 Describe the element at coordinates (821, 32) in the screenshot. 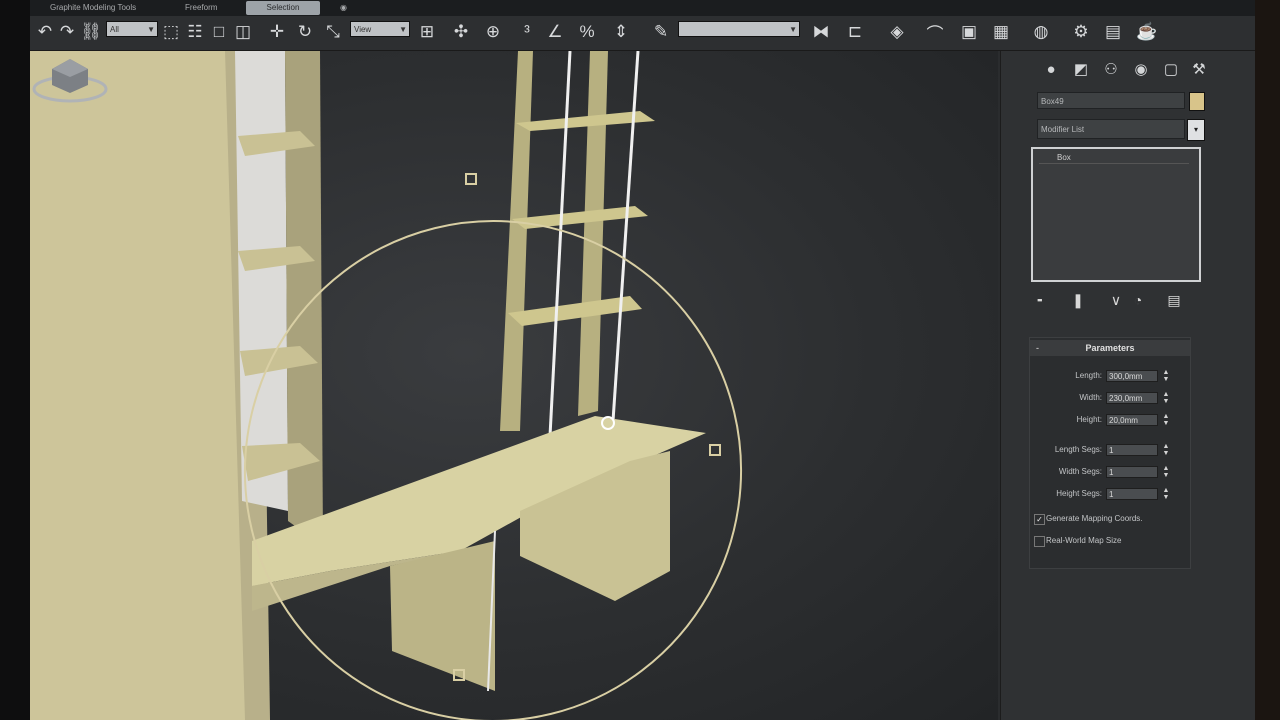

I see `mirror-icon: ⧓` at that location.